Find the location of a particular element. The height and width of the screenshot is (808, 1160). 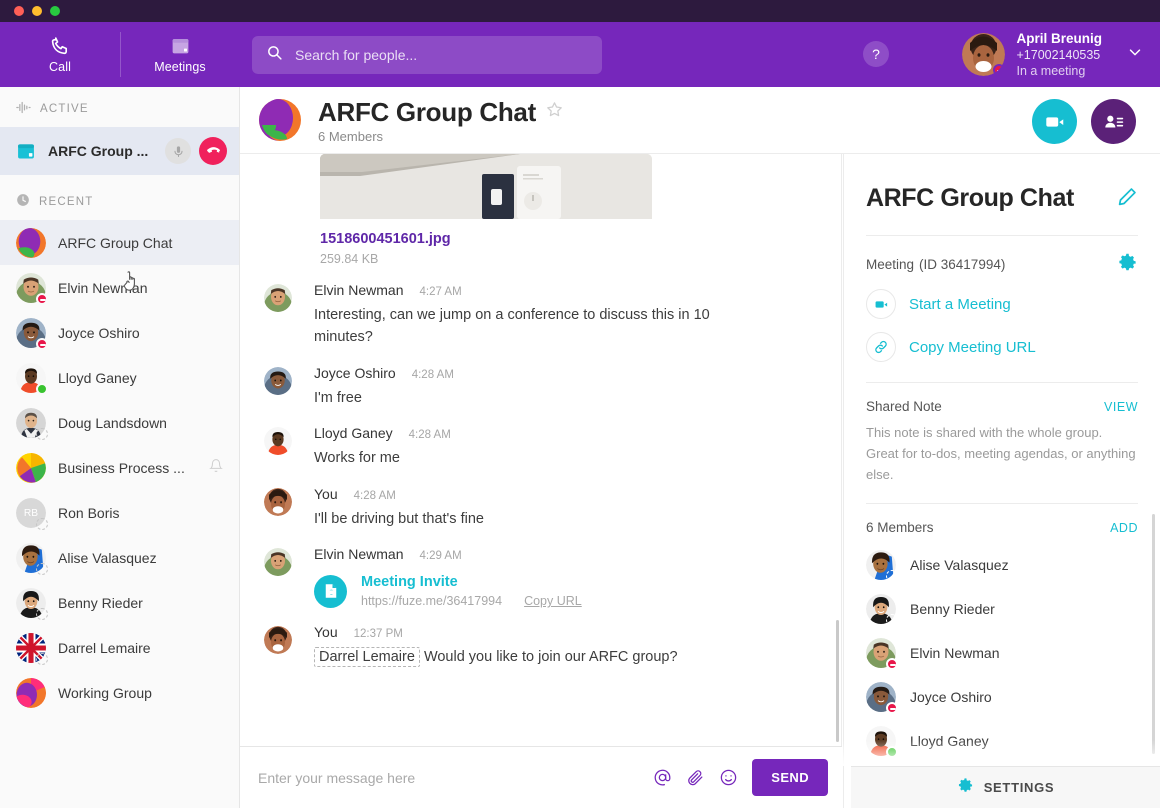

sidebar-item: RB Ron Boris is located at coordinates (119, 512).